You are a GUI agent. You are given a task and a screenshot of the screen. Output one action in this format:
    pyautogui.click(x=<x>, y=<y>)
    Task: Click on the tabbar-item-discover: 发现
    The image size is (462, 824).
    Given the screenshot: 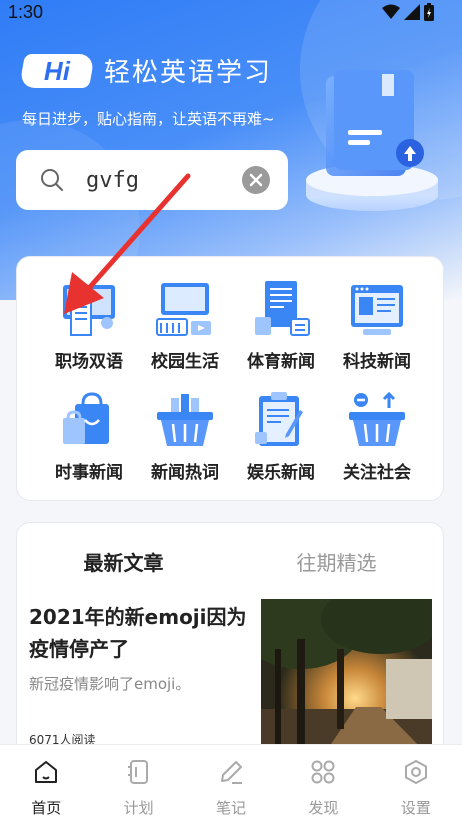 What is the action you would take?
    pyautogui.click(x=323, y=784)
    